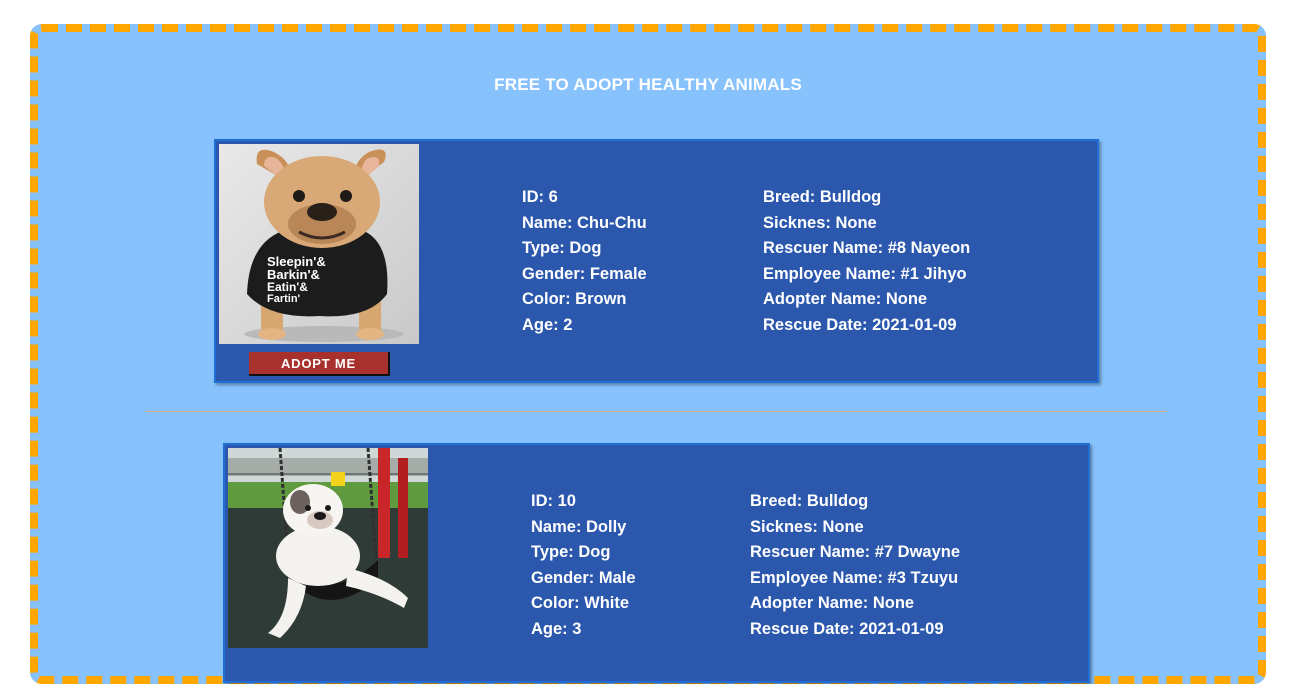 The width and height of the screenshot is (1296, 684). Describe the element at coordinates (553, 501) in the screenshot. I see `animal-id: ID: 10` at that location.